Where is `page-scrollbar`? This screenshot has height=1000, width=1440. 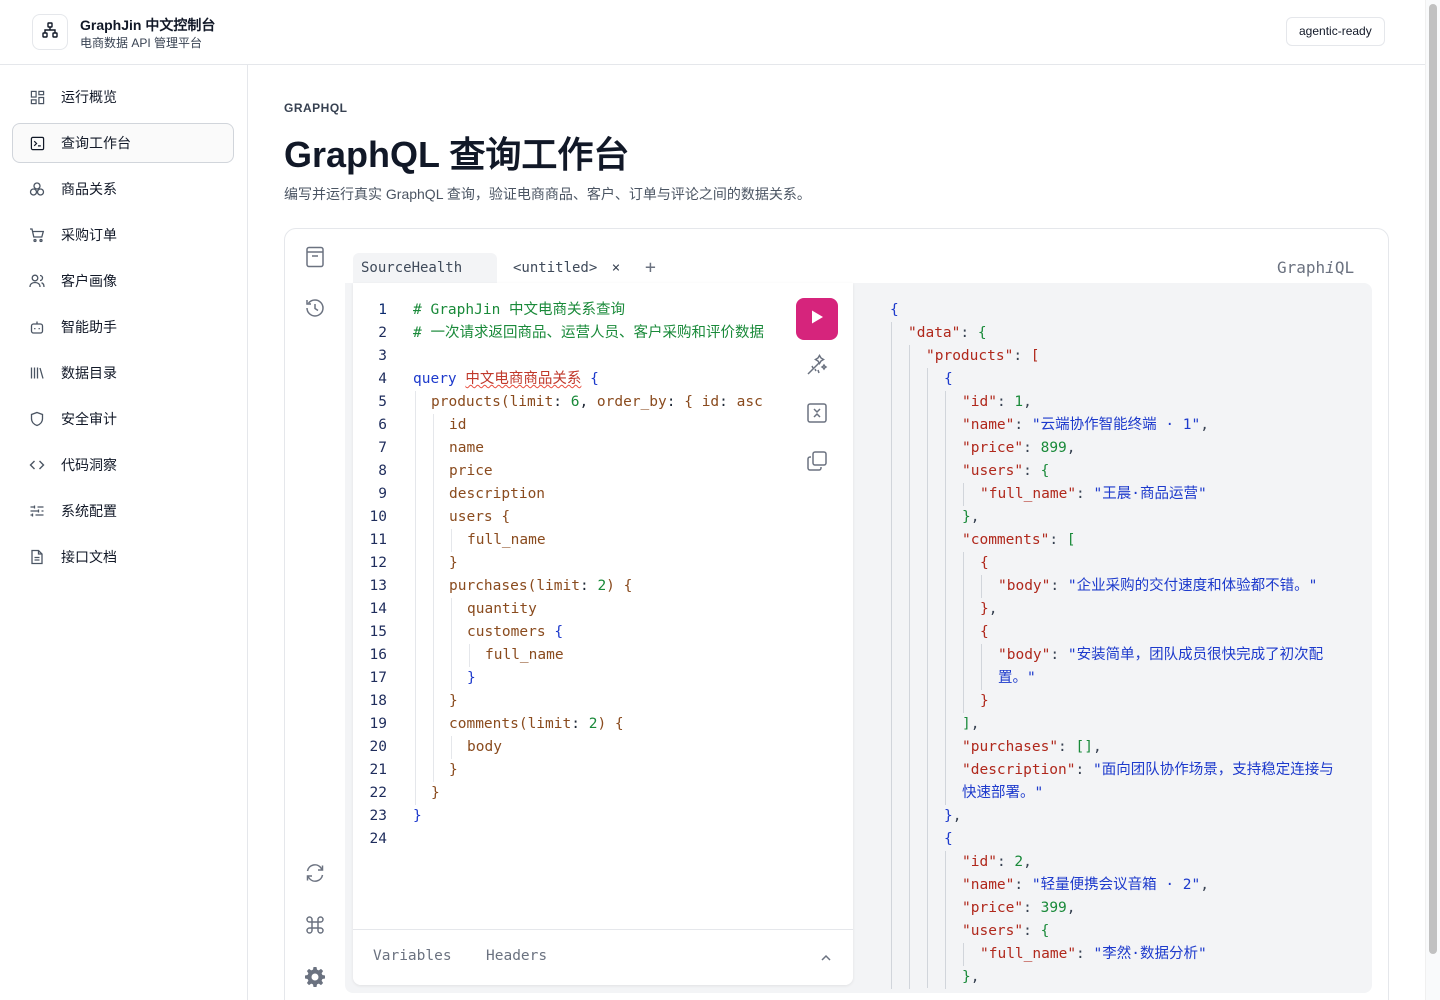
page-scrollbar is located at coordinates (1432, 500).